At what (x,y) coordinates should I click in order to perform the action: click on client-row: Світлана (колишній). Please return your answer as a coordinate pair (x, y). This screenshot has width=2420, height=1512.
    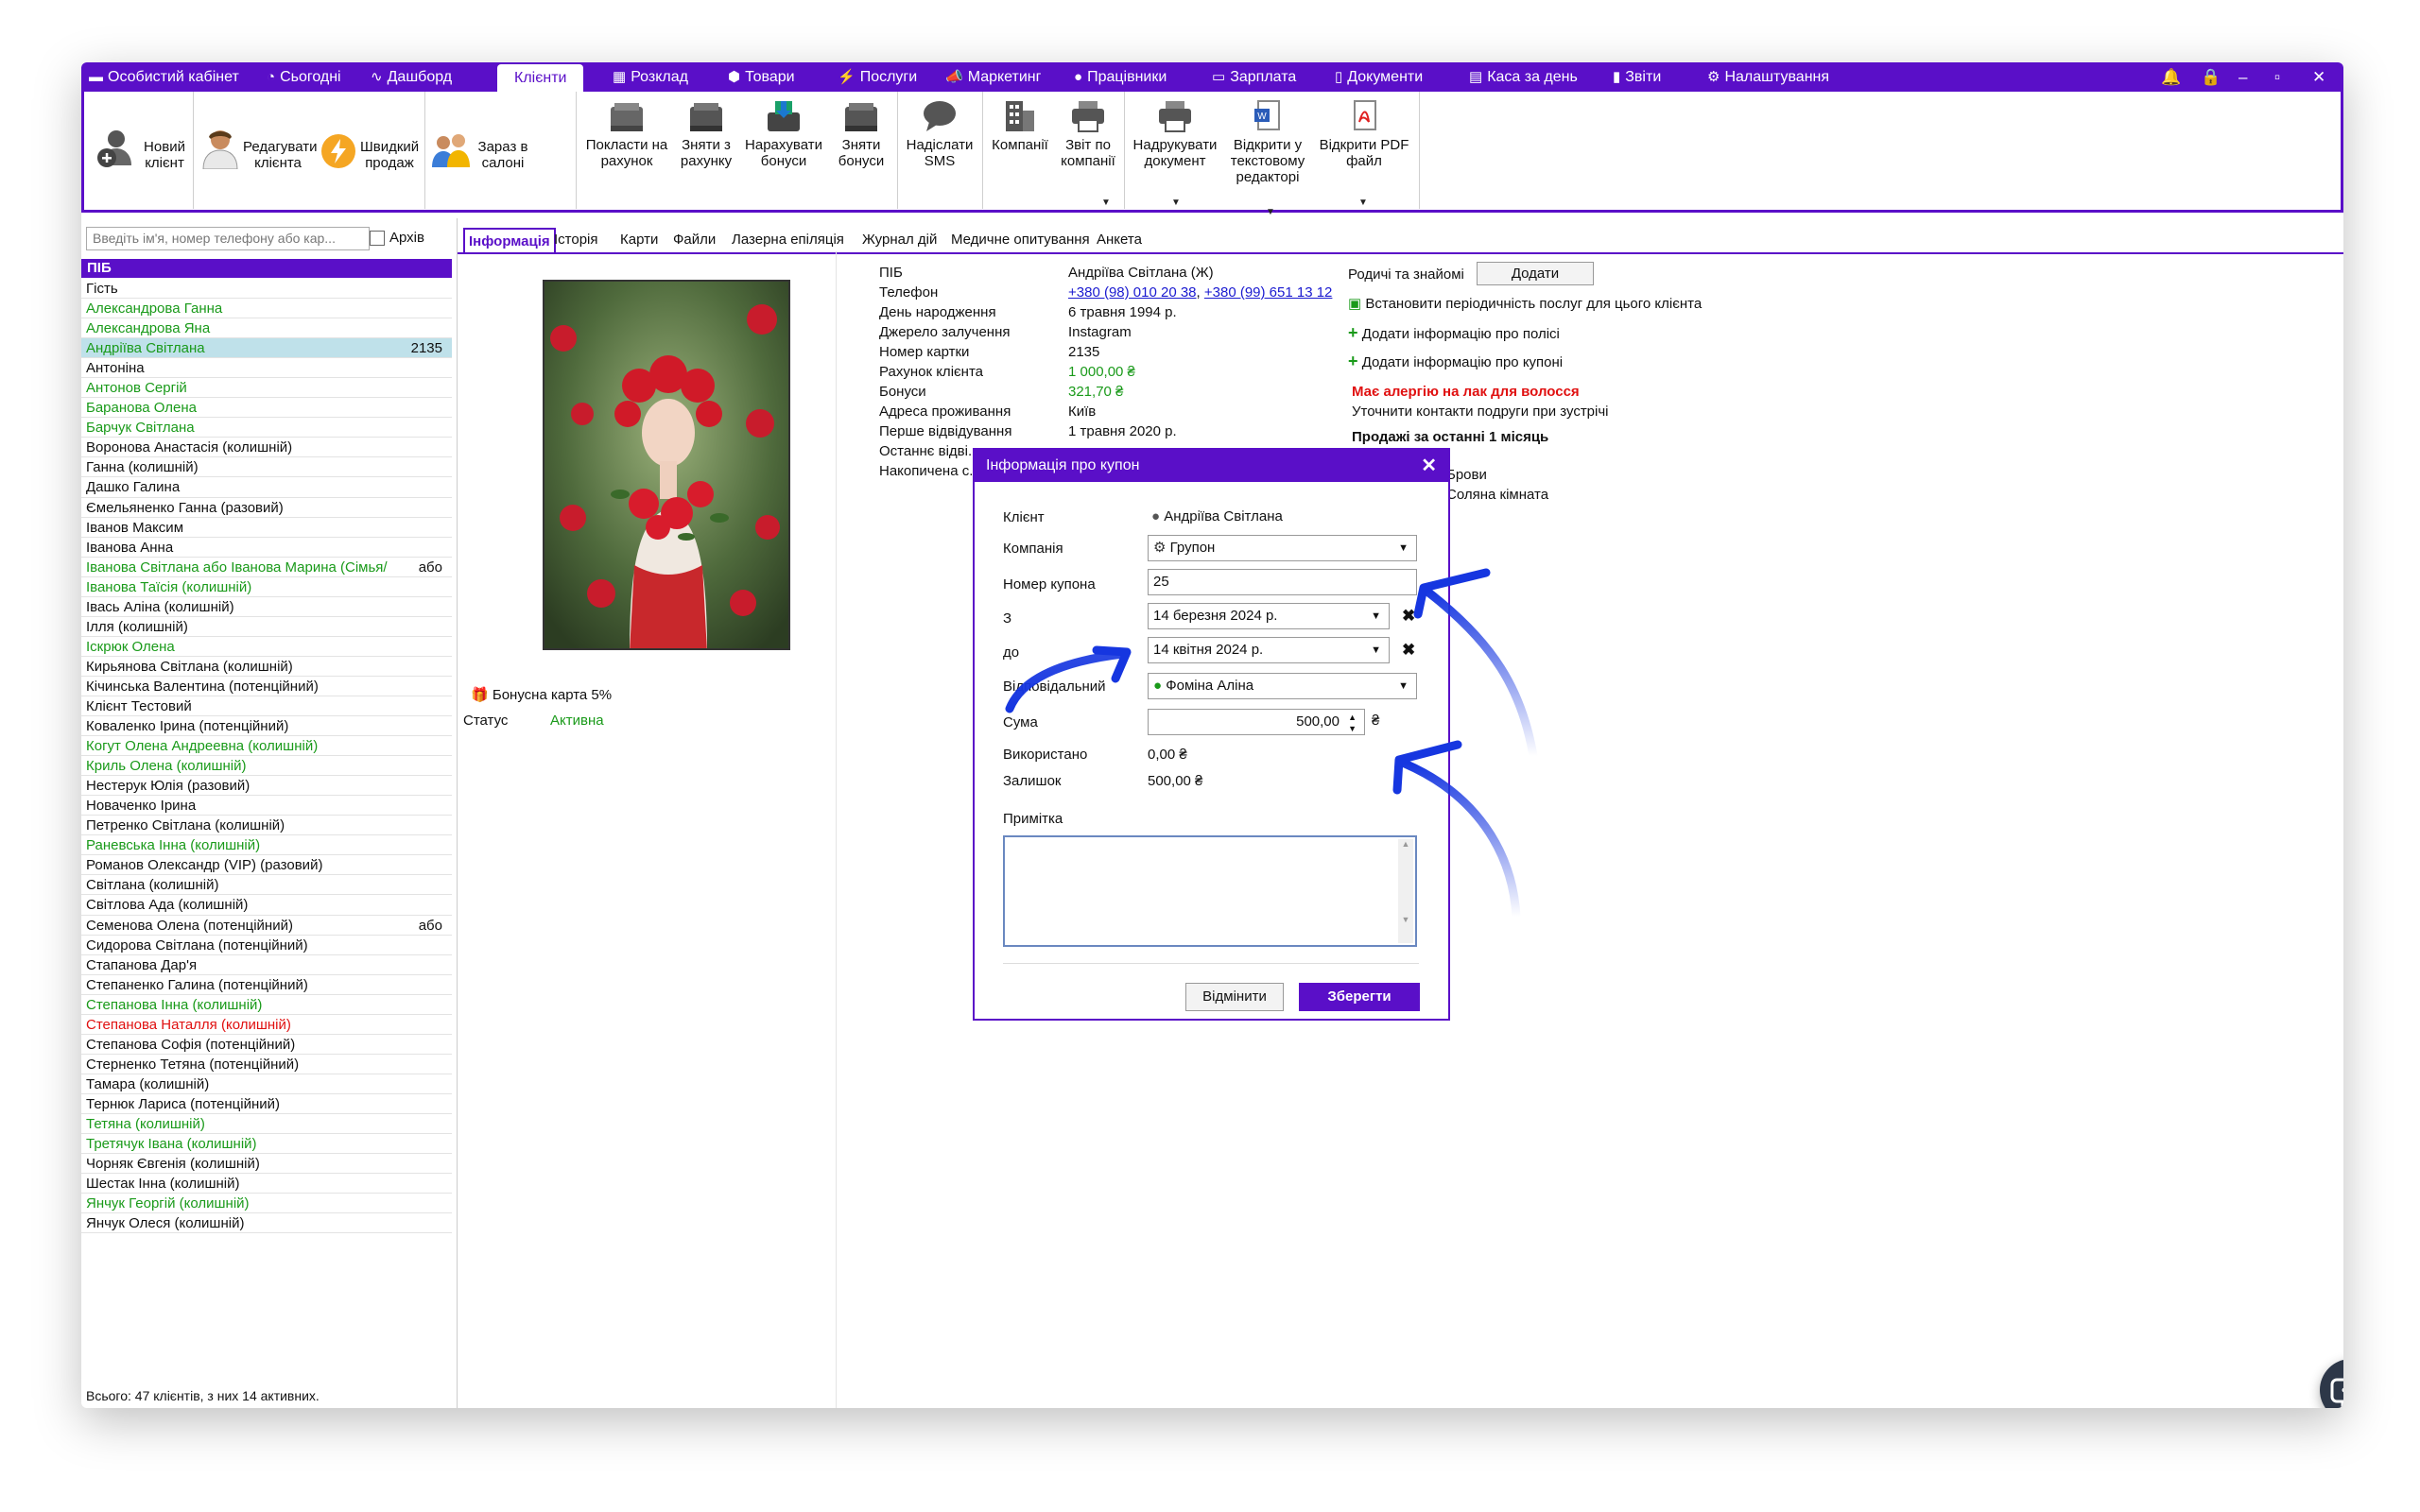
    Looking at the image, I should click on (266, 885).